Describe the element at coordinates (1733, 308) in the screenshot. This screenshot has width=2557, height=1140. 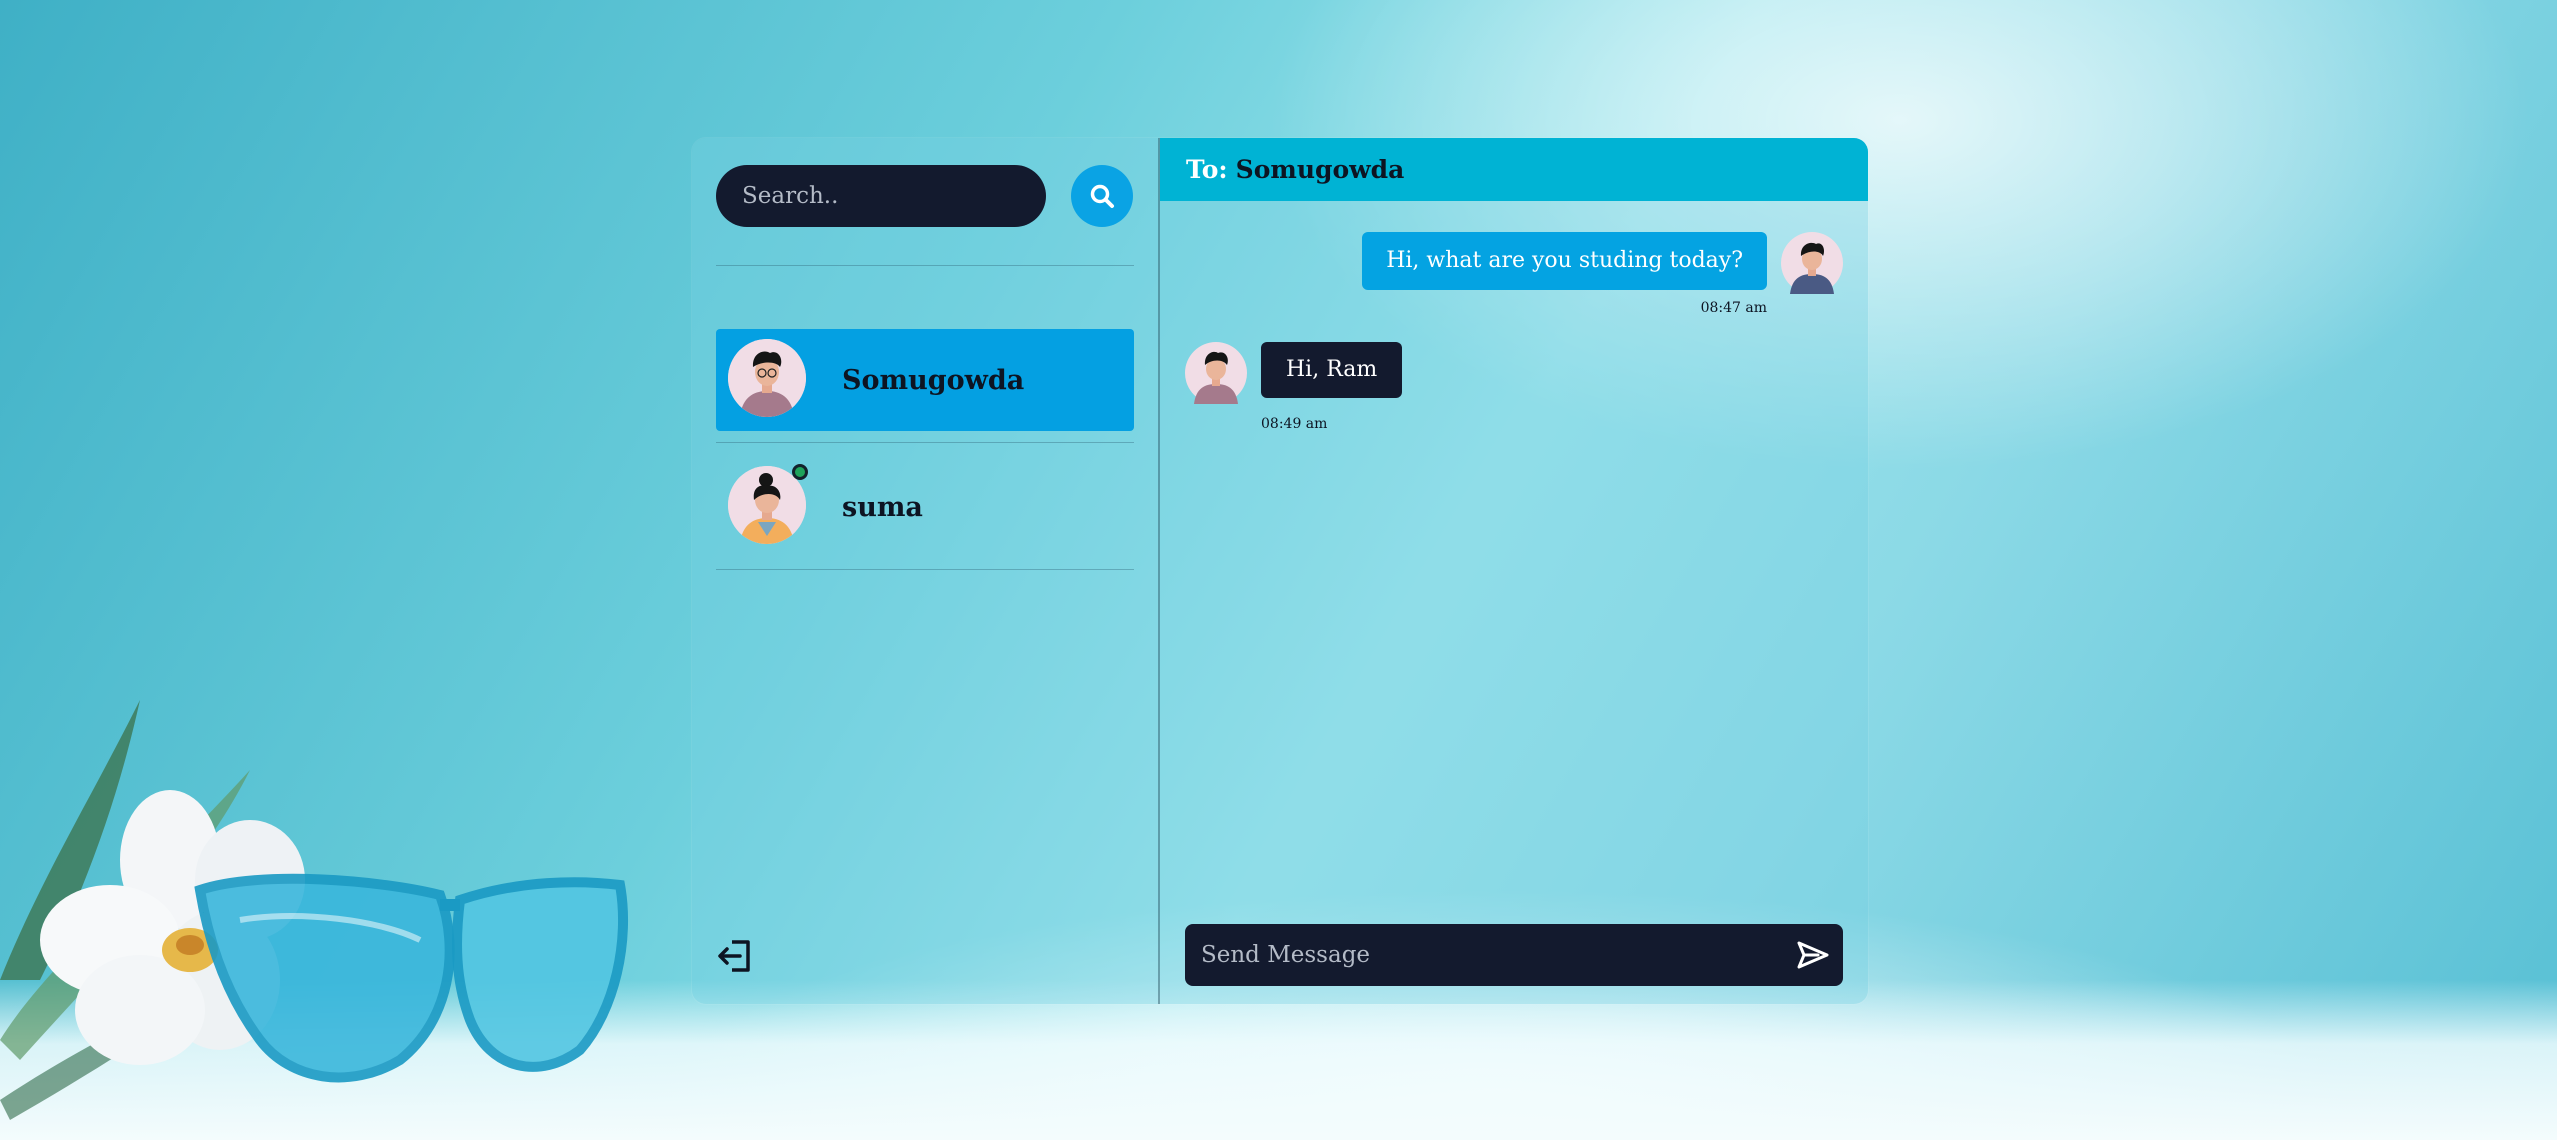
I see `message-timestamp: 08:47 am` at that location.